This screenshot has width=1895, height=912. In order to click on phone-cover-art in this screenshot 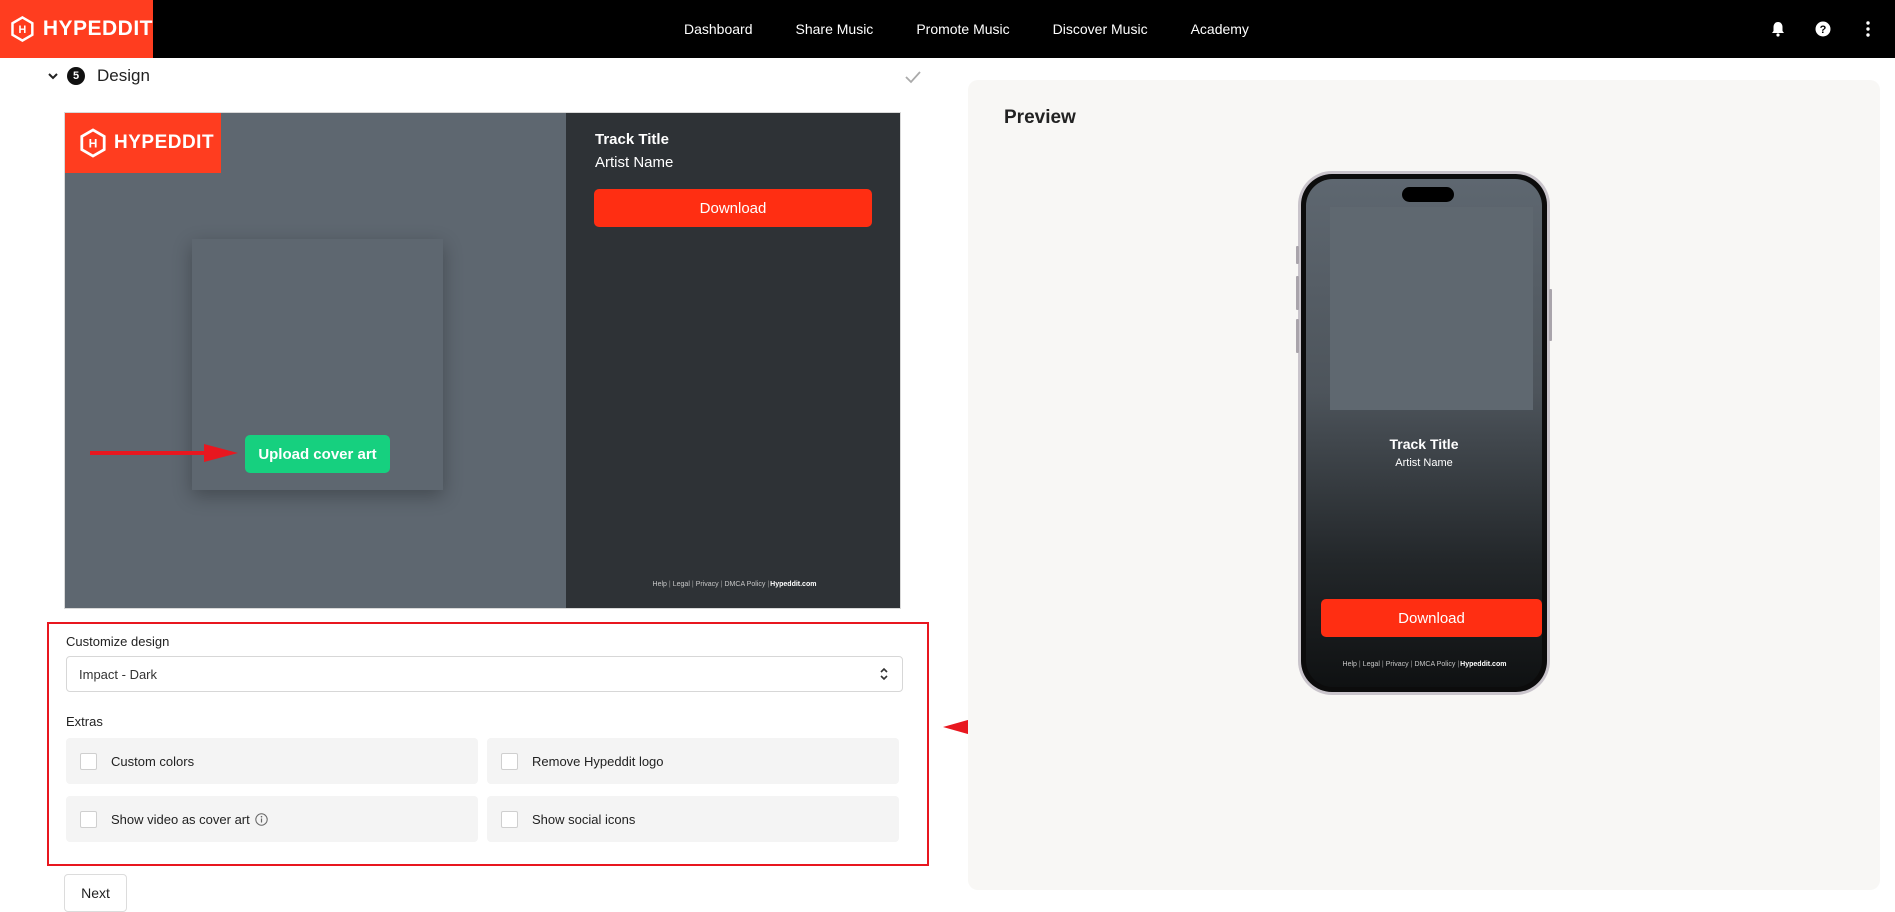, I will do `click(1431, 308)`.